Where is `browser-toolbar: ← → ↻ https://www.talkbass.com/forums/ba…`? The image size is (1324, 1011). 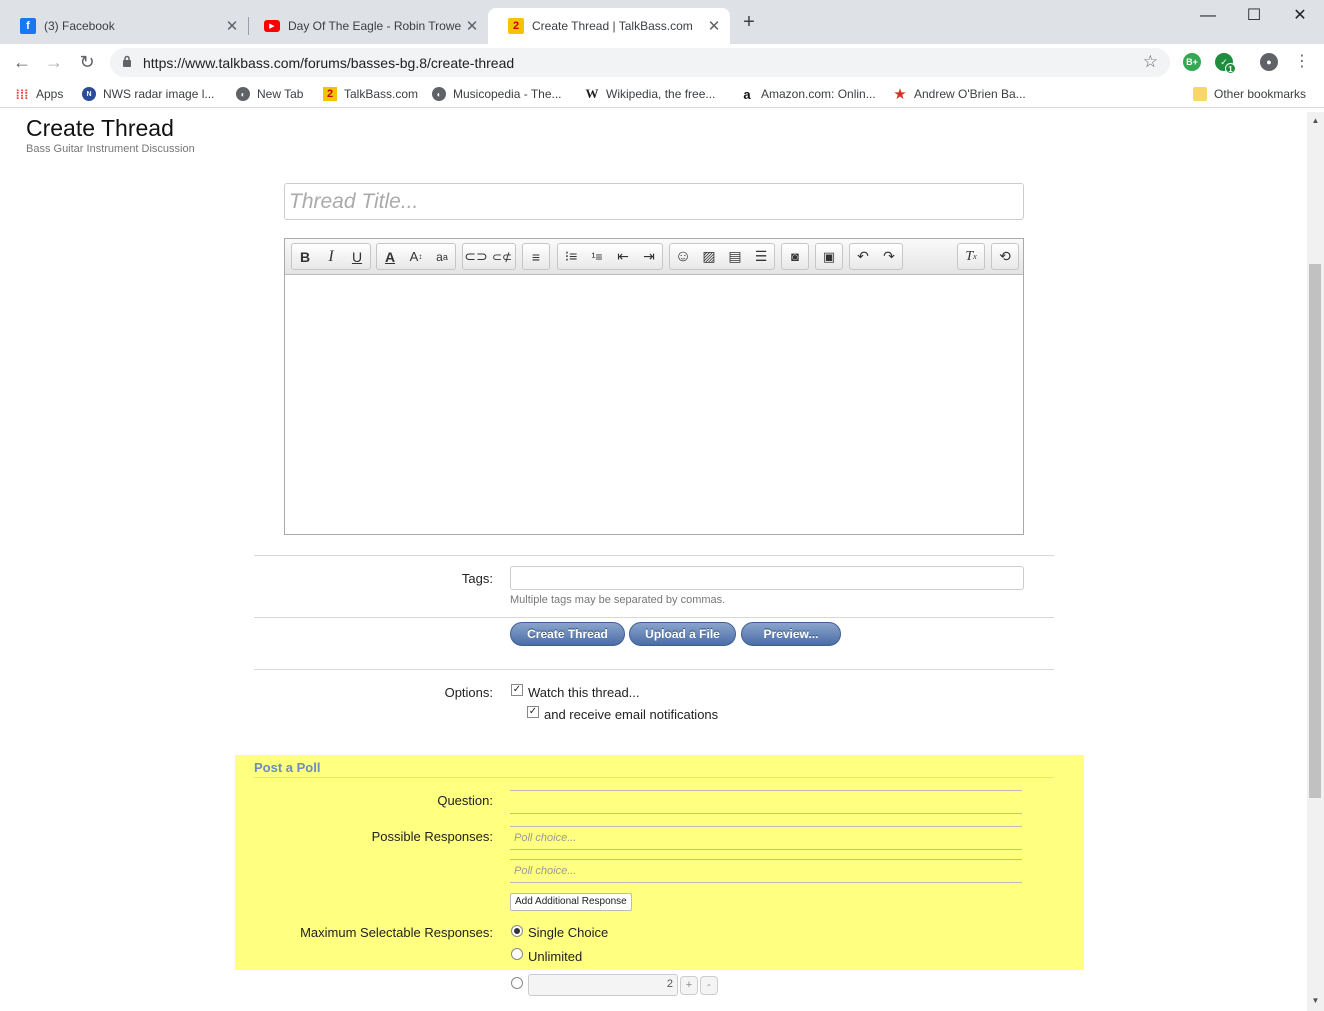 browser-toolbar: ← → ↻ https://www.talkbass.com/forums/ba… is located at coordinates (662, 62).